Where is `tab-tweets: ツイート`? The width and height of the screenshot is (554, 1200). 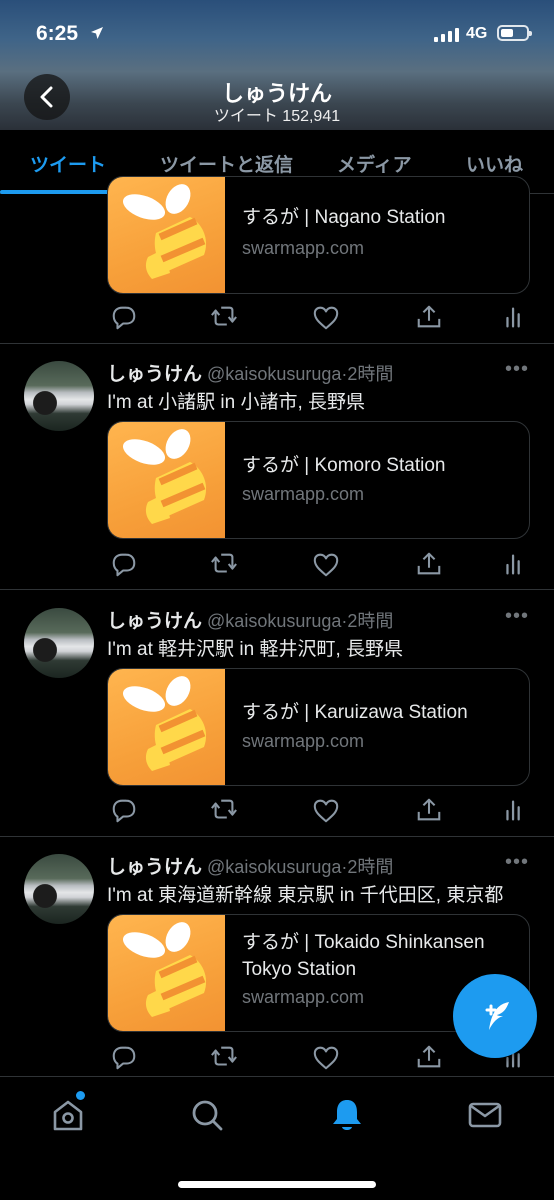
tab-tweets: ツイート is located at coordinates (68, 163).